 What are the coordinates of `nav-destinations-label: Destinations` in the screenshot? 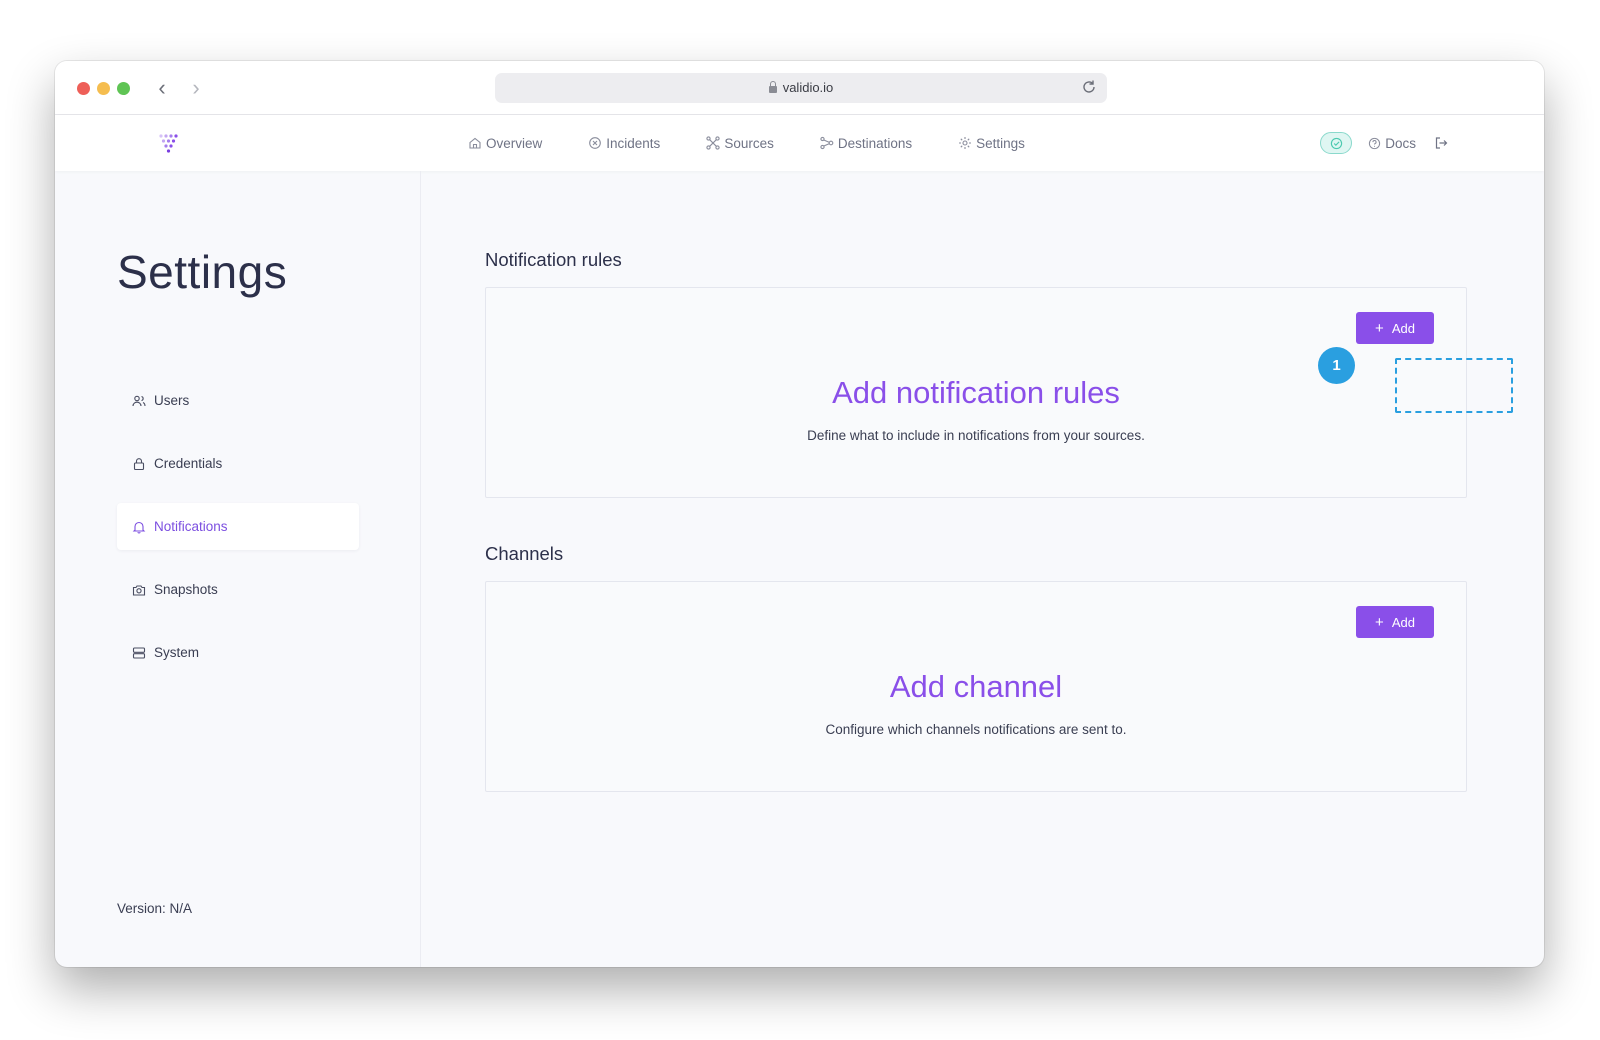 It's located at (875, 143).